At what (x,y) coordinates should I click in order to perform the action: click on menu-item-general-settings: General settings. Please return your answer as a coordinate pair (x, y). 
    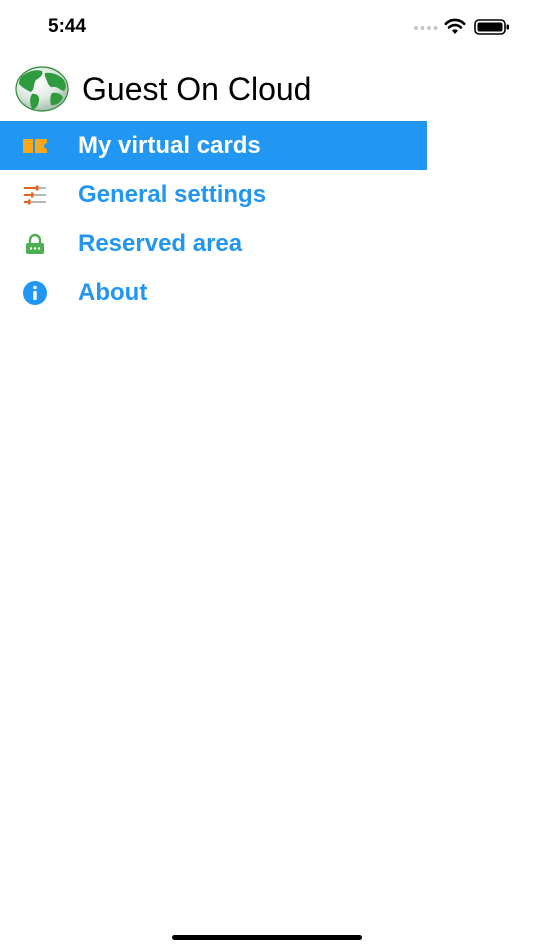
    Looking at the image, I should click on (213, 194).